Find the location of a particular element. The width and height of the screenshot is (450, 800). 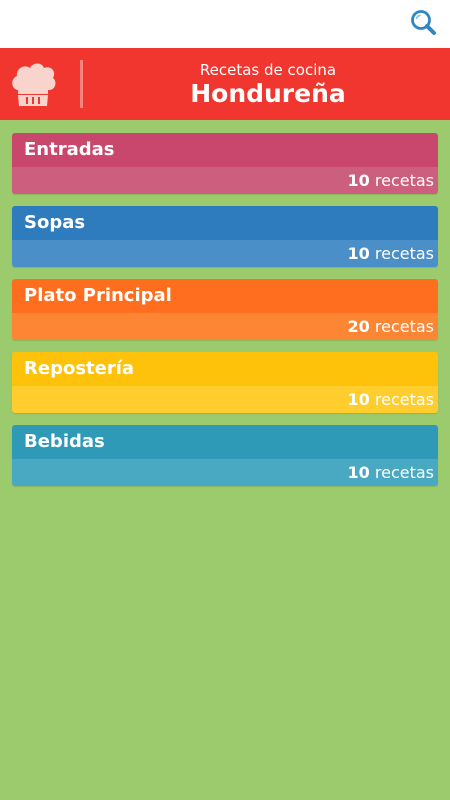

chef-hat-icon is located at coordinates (34, 84).